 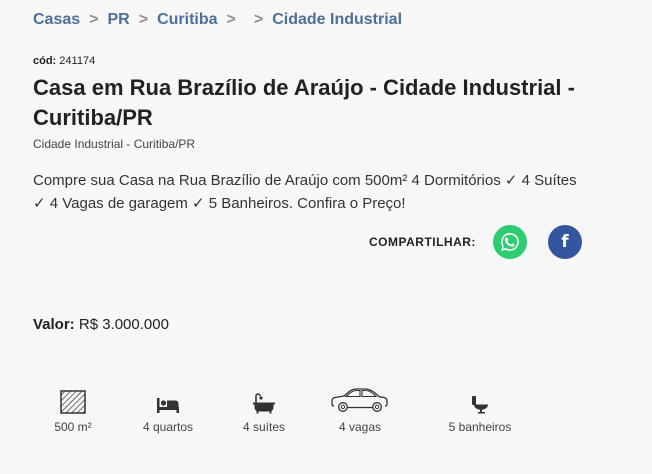 I want to click on listing-code-label: cód:, so click(x=45, y=61).